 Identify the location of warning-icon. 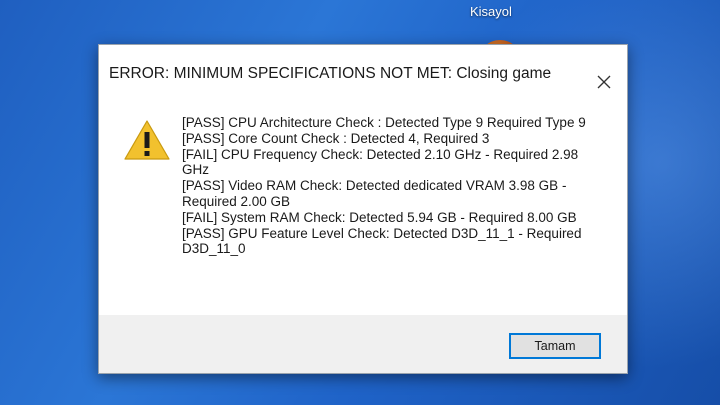
(147, 140).